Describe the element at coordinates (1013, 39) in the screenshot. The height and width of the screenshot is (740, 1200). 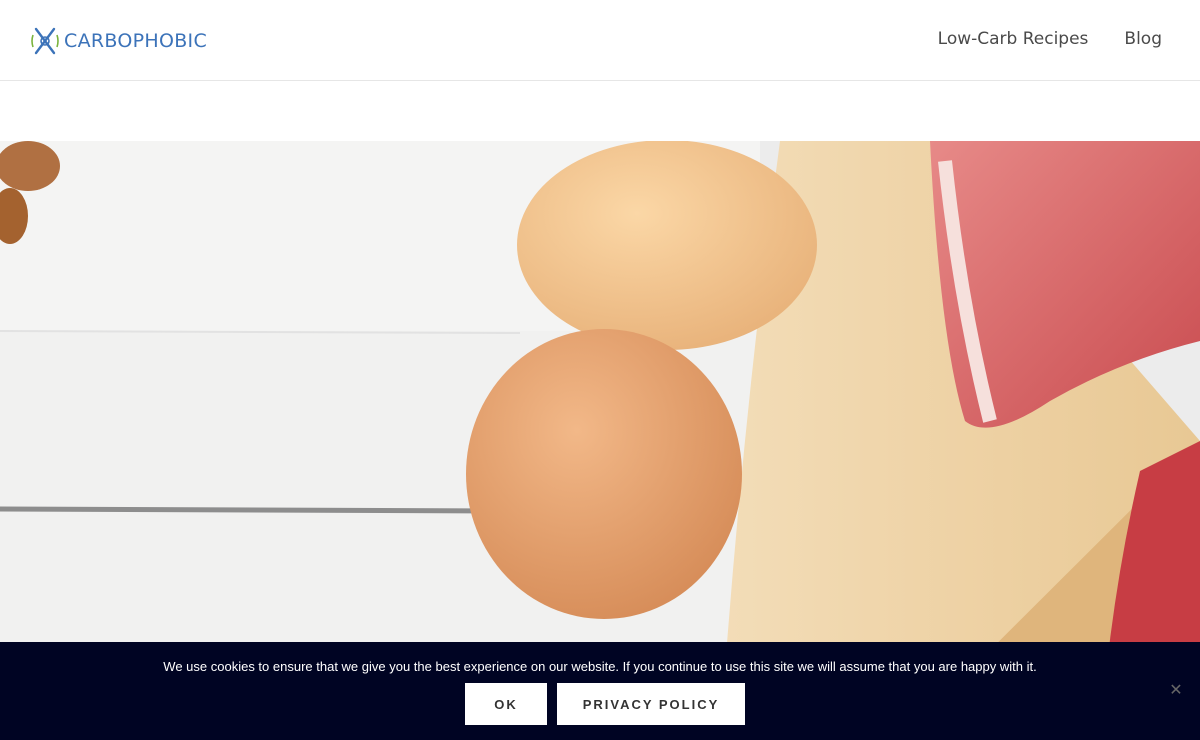
I see `nav-low-carb-recipes: Low-Carb Recipes` at that location.